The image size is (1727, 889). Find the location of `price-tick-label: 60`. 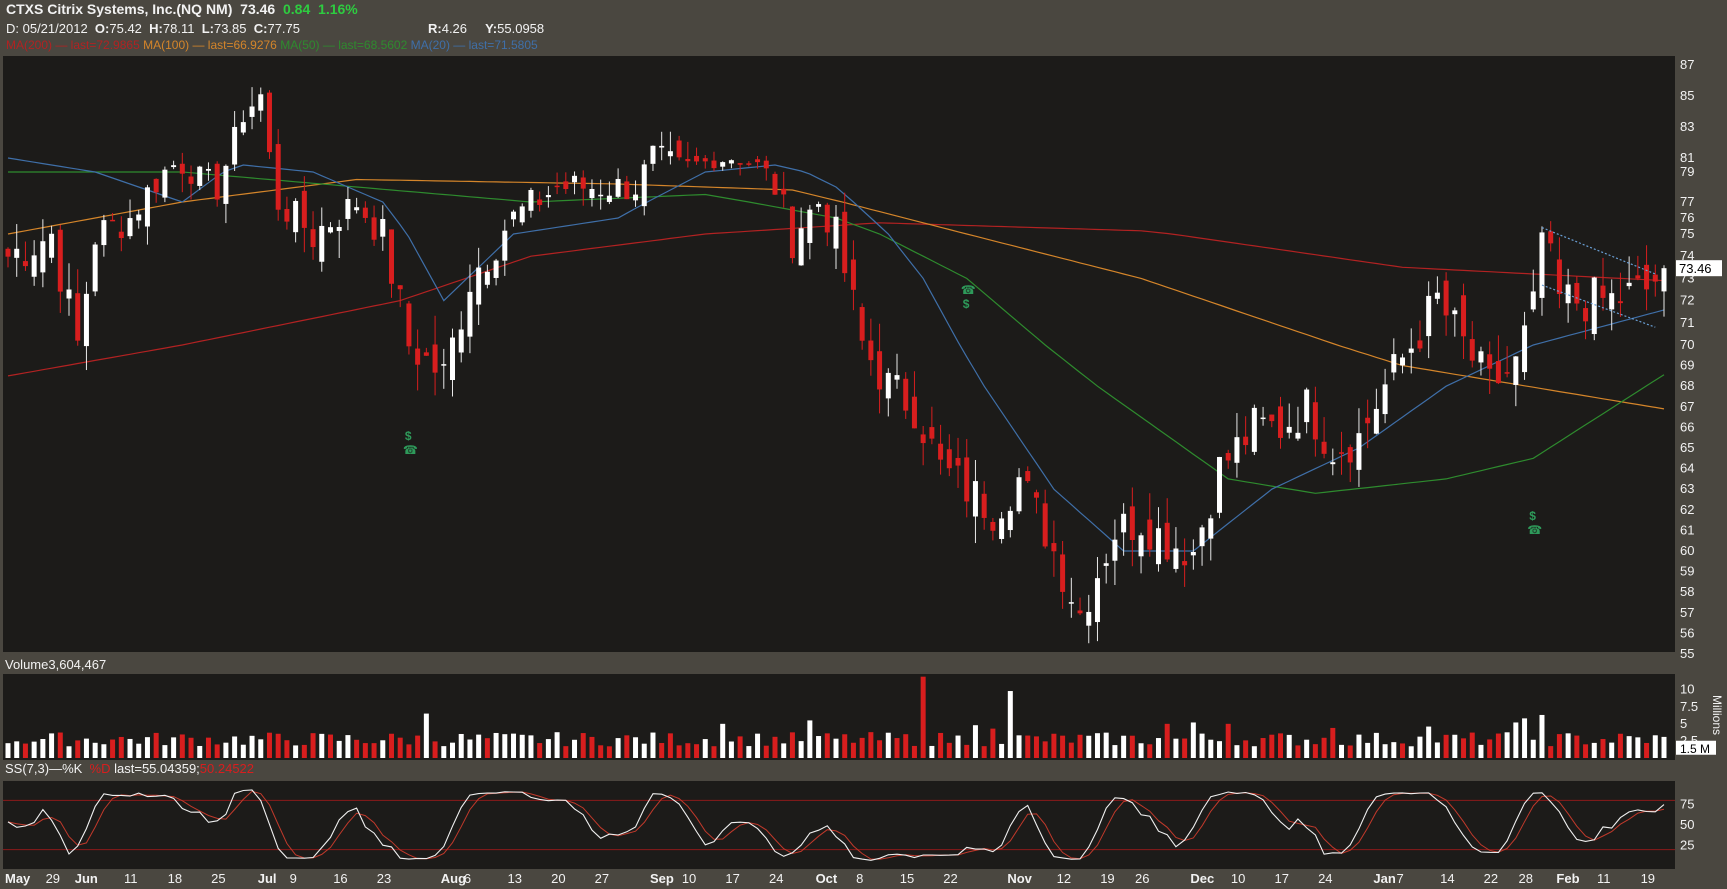

price-tick-label: 60 is located at coordinates (1687, 550).